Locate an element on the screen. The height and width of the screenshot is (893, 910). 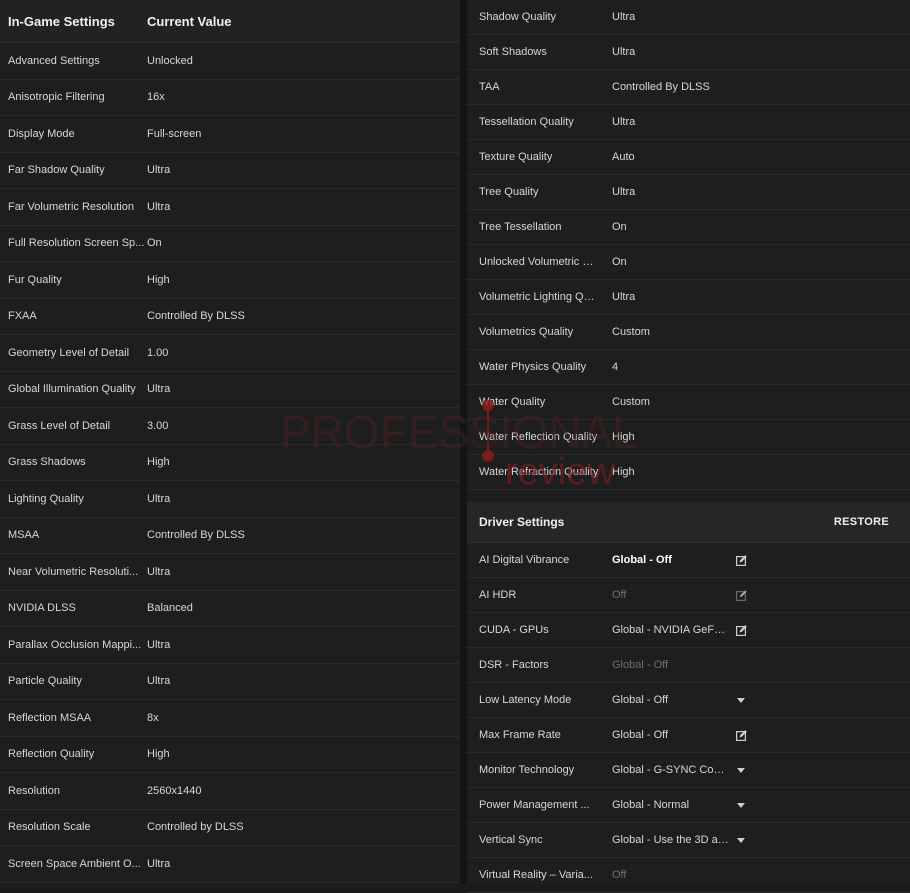
setting-row: Water Reflection Quality High is located at coordinates (688, 437).